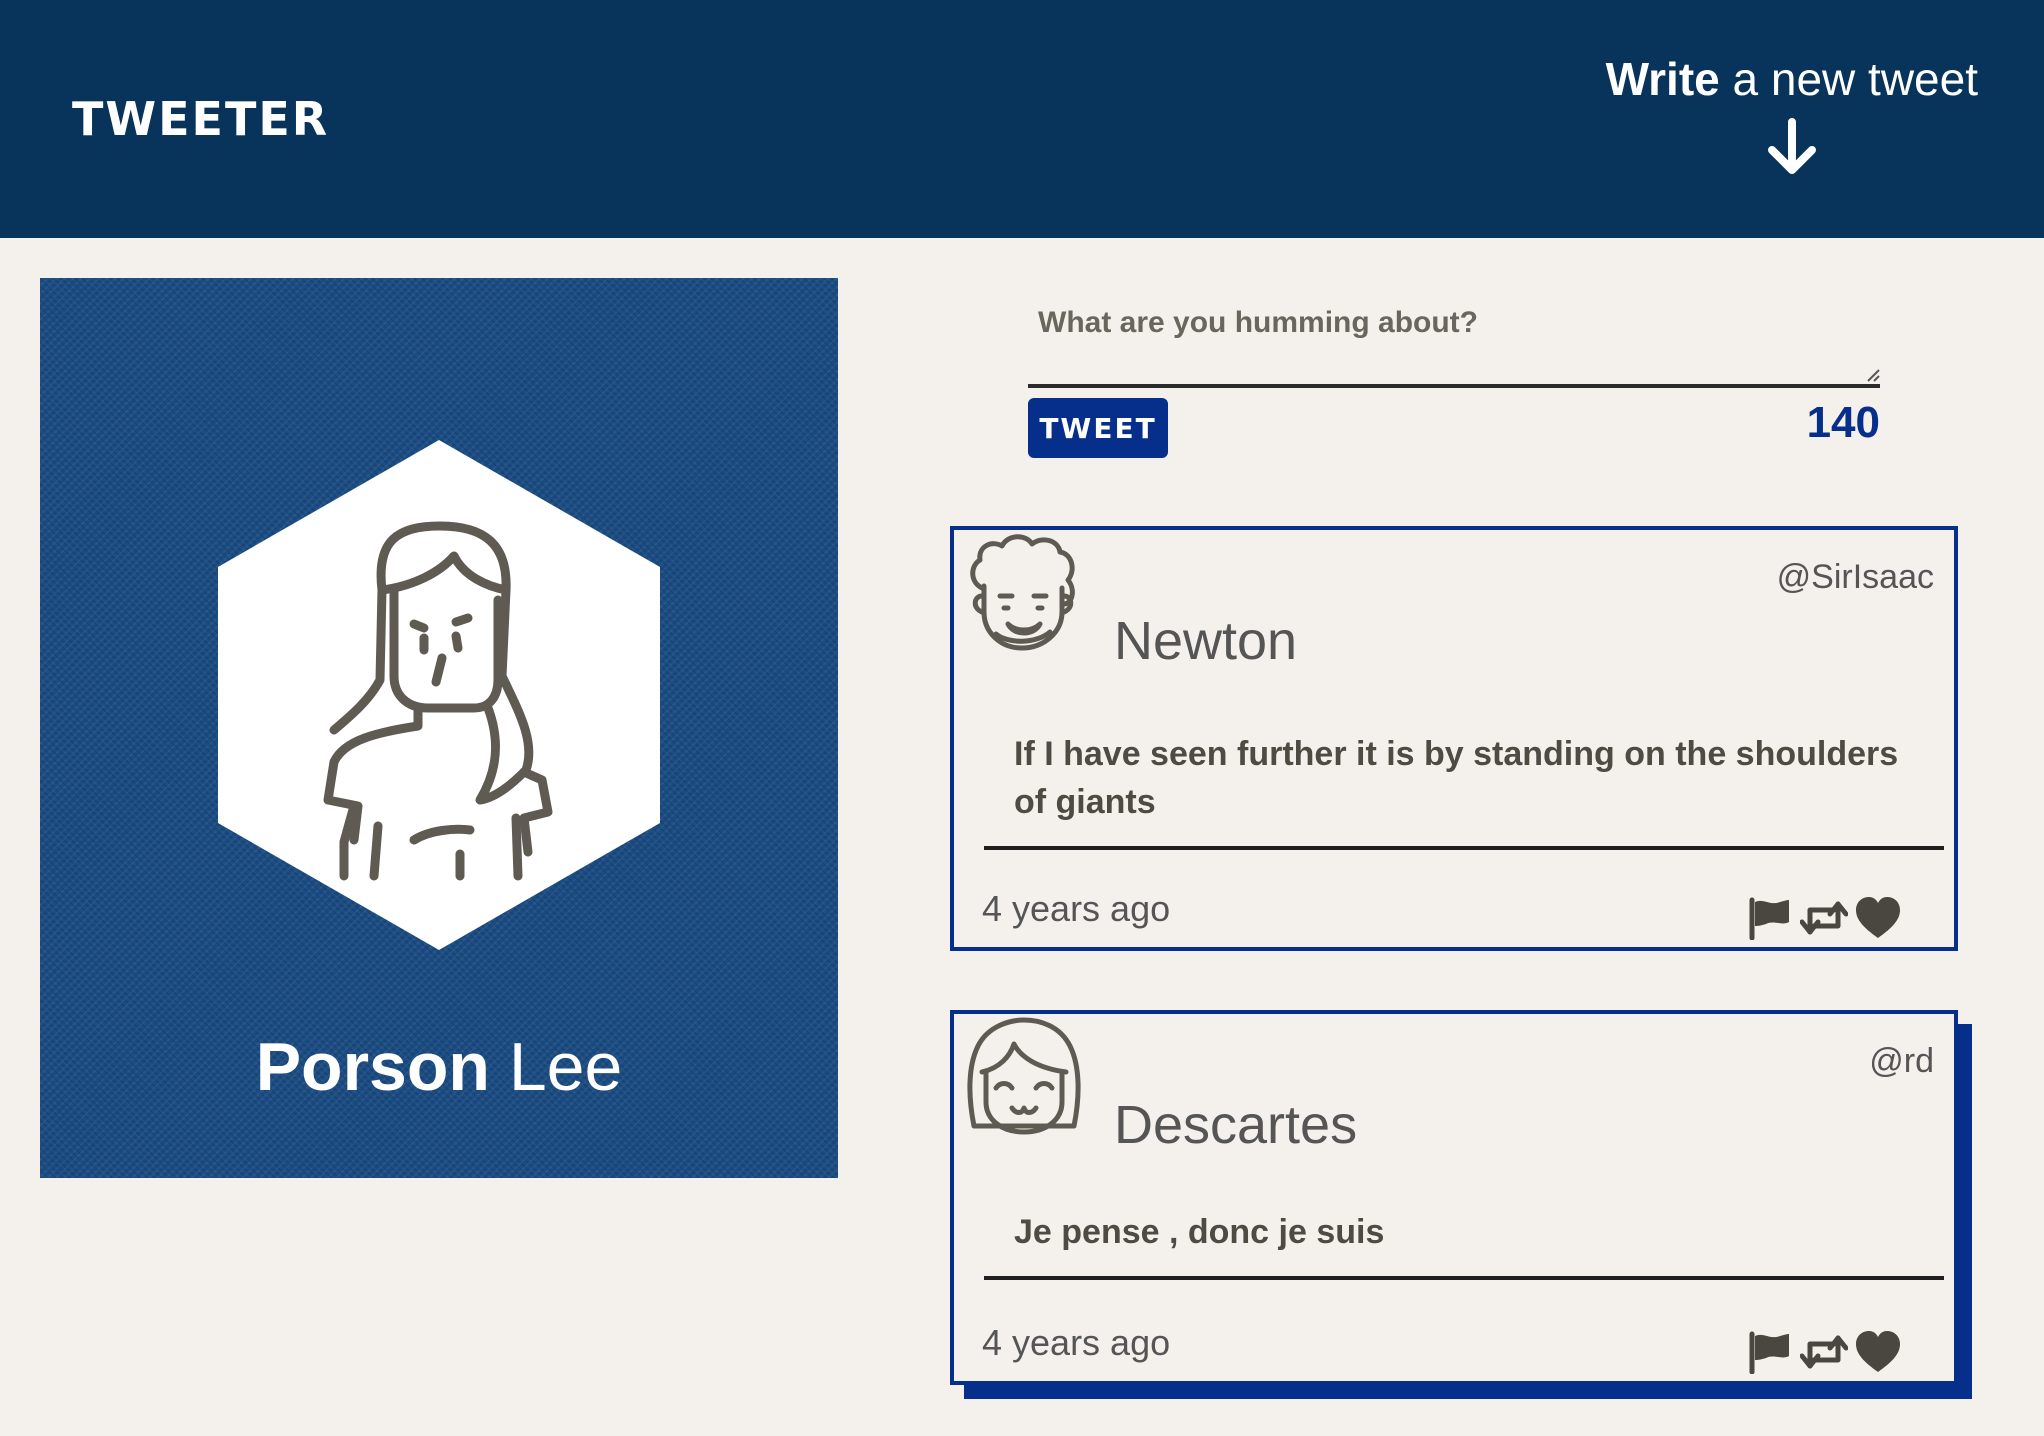 This screenshot has width=2044, height=1436. What do you see at coordinates (1454, 340) in the screenshot?
I see `tweet-input` at bounding box center [1454, 340].